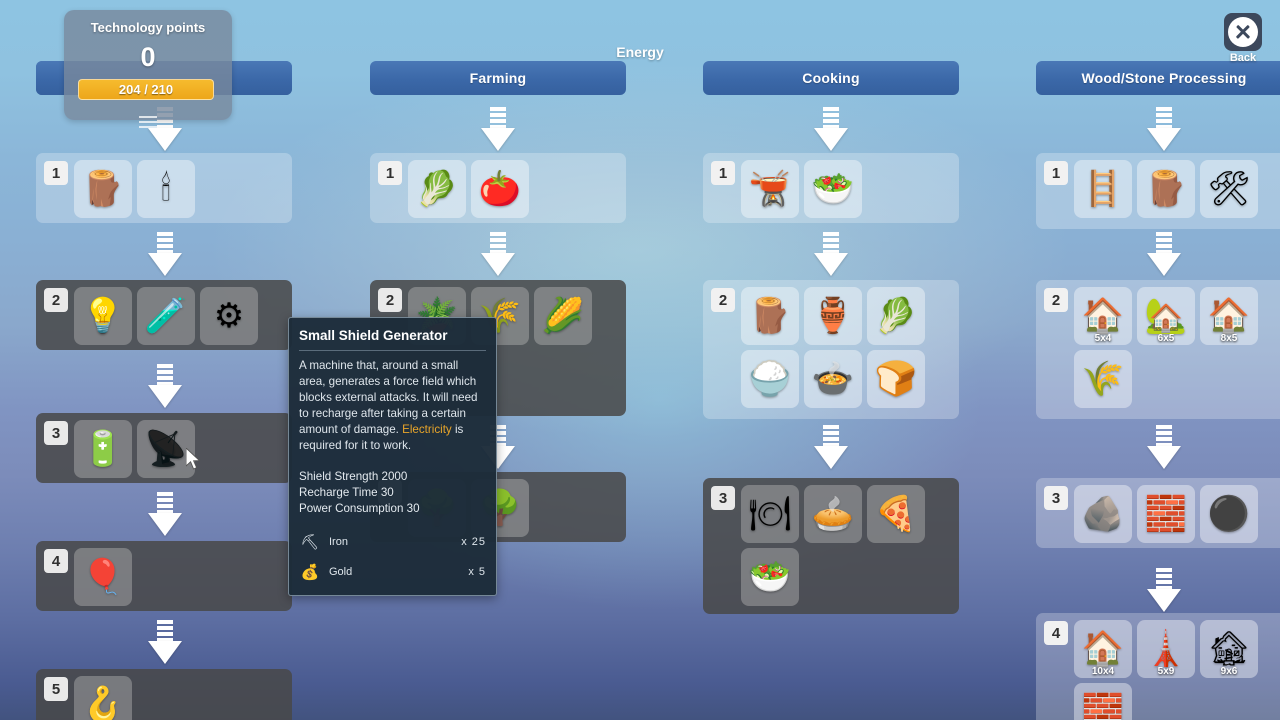 This screenshot has height=720, width=1280. I want to click on kitchen-counter-icon: 🍽, so click(770, 514).